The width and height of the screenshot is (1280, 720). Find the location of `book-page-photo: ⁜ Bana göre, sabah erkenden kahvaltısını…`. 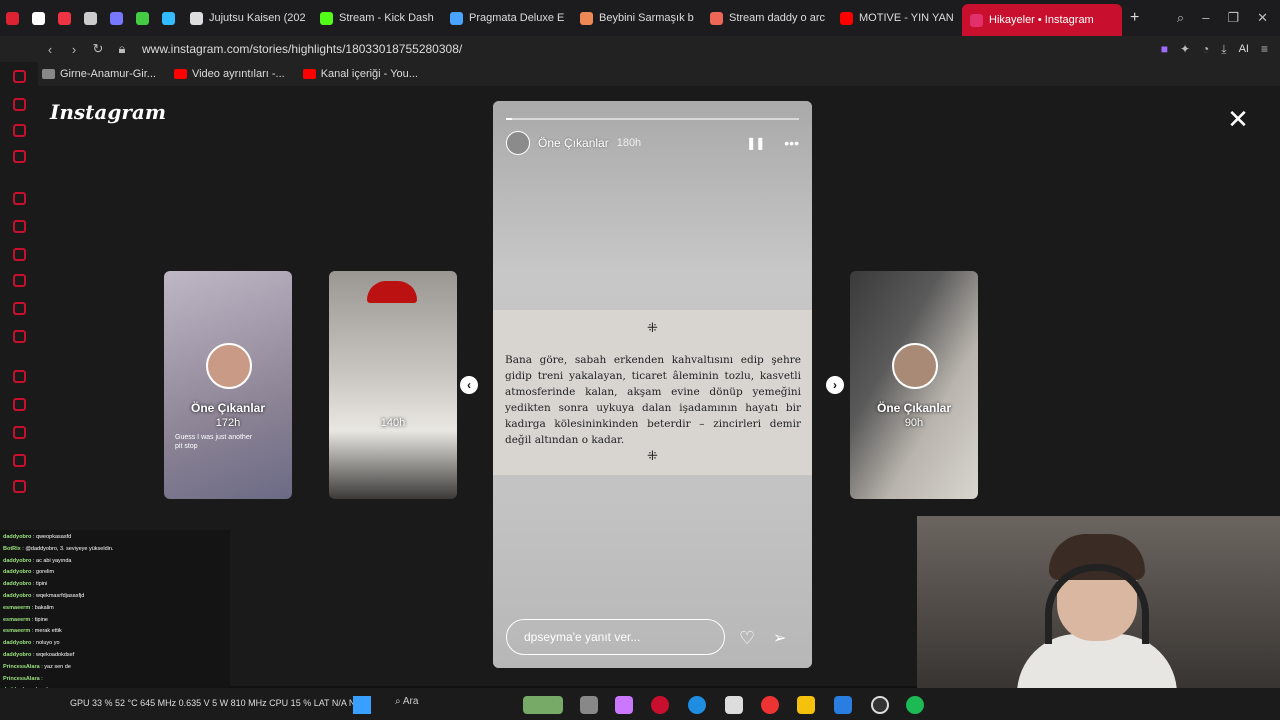

book-page-photo: ⁜ Bana göre, sabah erkenden kahvaltısını… is located at coordinates (652, 392).